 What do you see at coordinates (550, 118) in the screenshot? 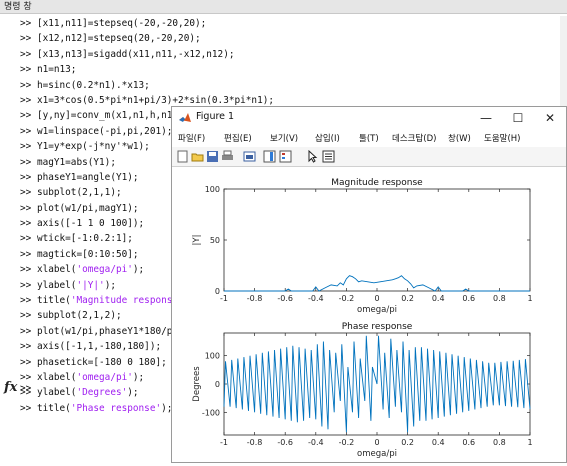
I see `close-button: ✕` at bounding box center [550, 118].